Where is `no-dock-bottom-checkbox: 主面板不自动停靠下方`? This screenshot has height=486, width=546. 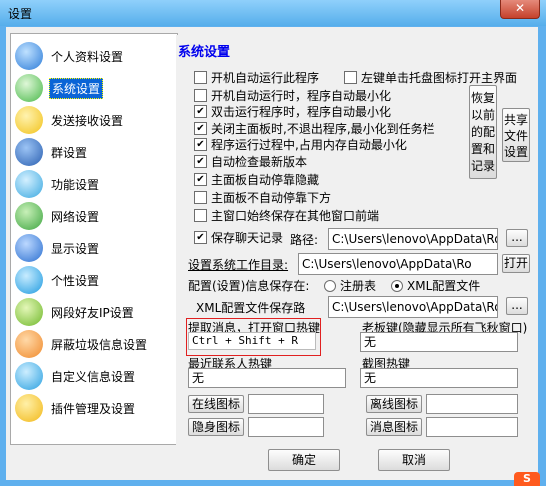
no-dock-bottom-checkbox: 主面板不自动停靠下方 is located at coordinates (262, 197).